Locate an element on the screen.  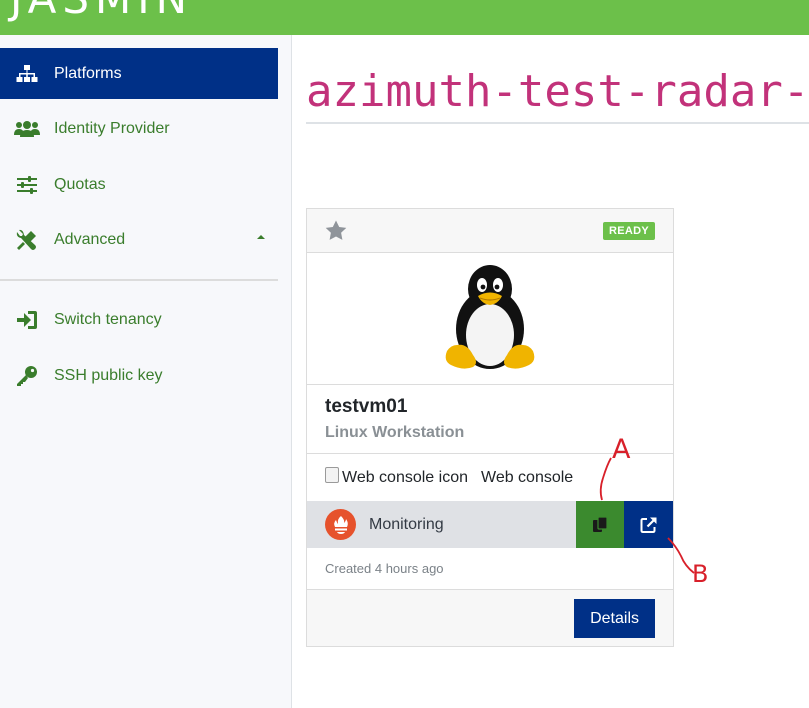
key-icon is located at coordinates (27, 376).